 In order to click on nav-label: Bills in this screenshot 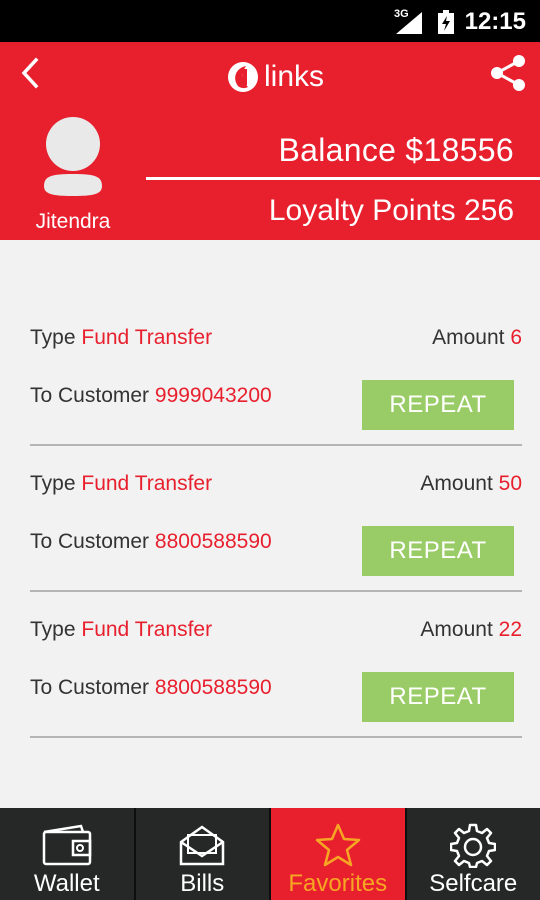, I will do `click(202, 883)`.